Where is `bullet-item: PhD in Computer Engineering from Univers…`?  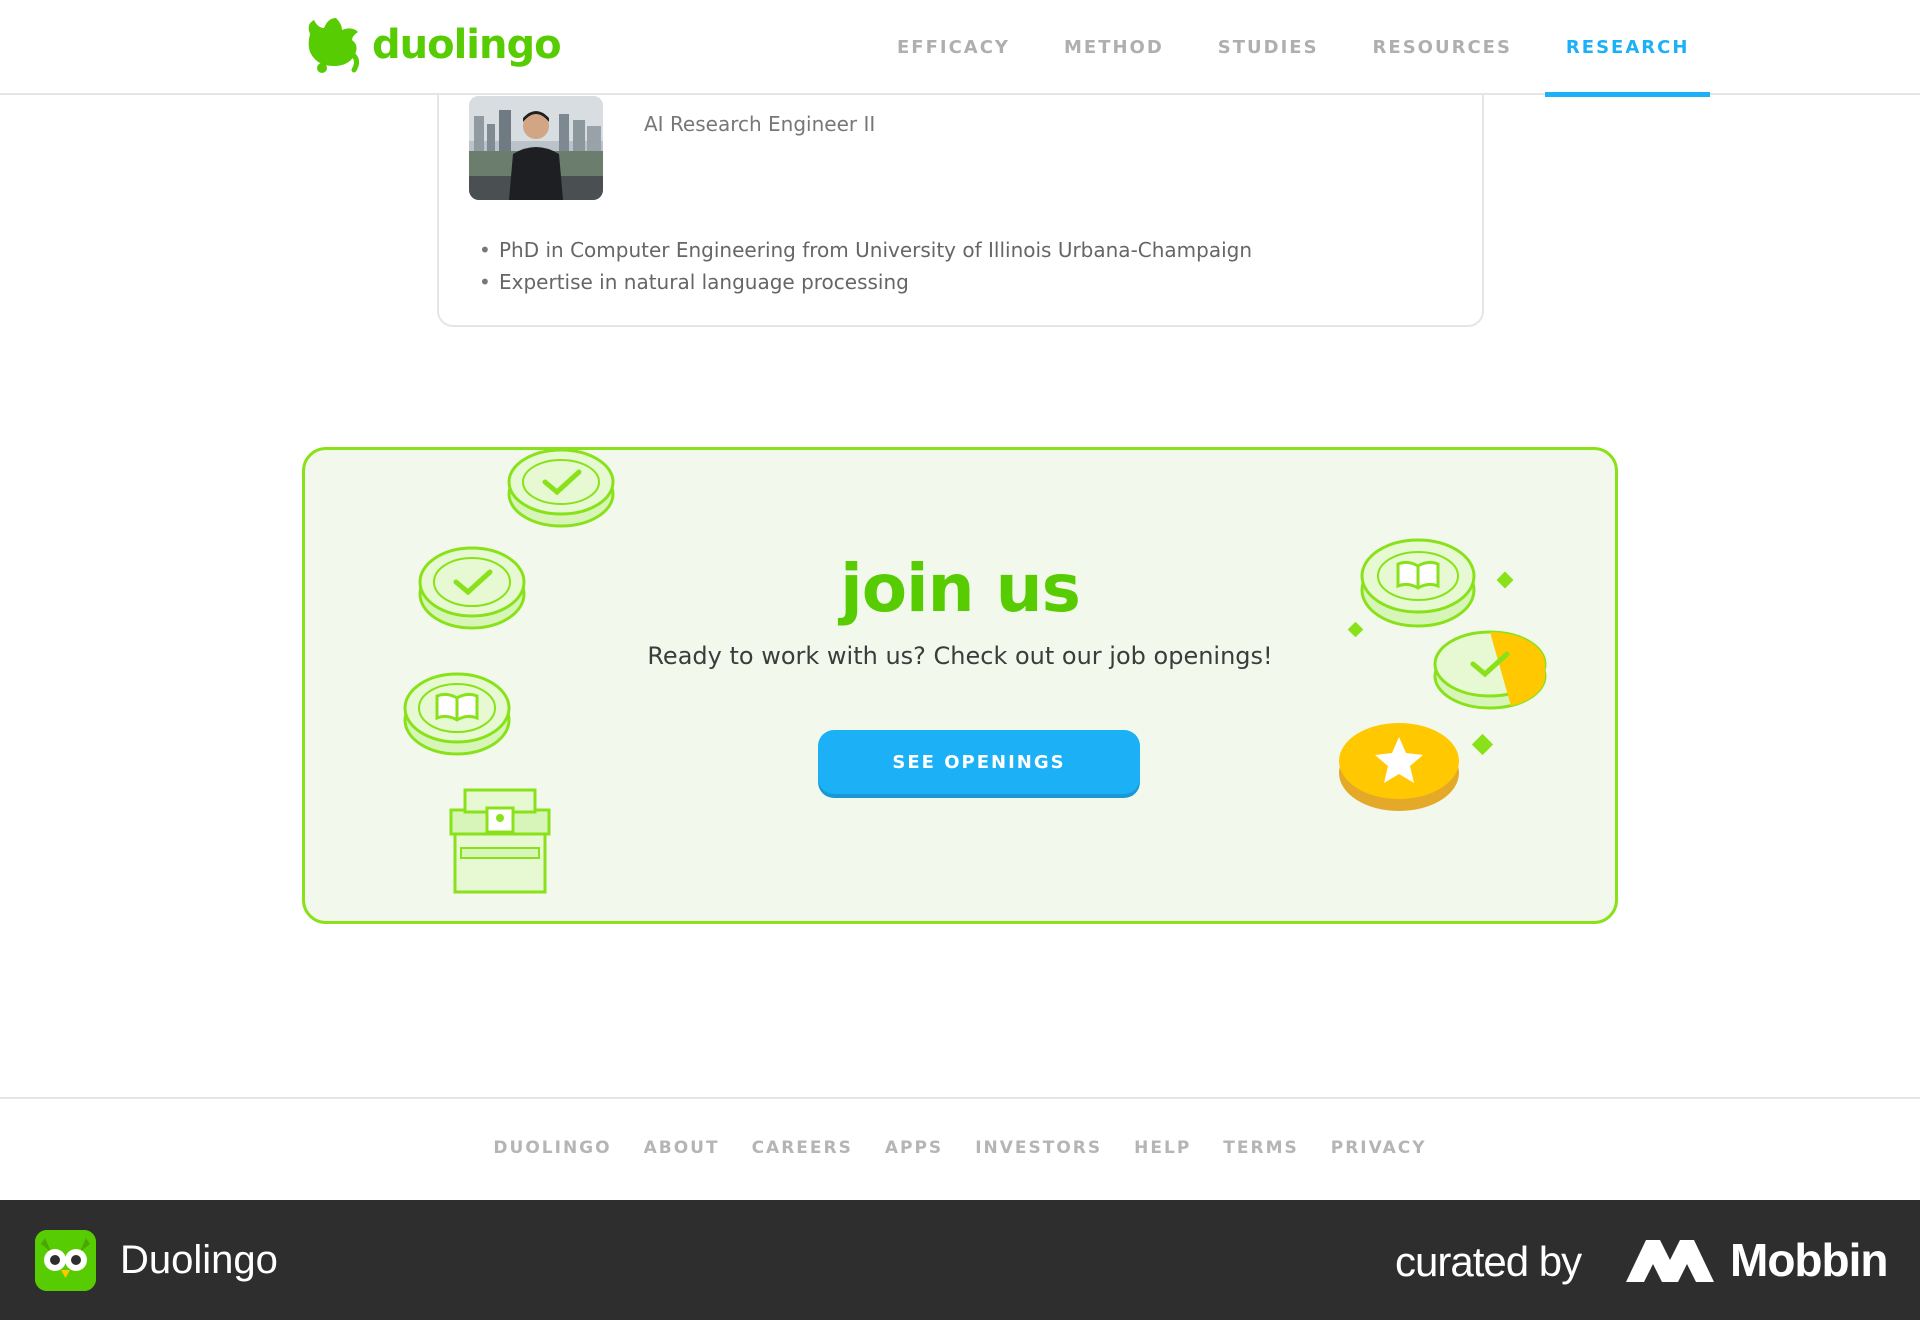
bullet-item: PhD in Computer Engineering from Univers… is located at coordinates (865, 250).